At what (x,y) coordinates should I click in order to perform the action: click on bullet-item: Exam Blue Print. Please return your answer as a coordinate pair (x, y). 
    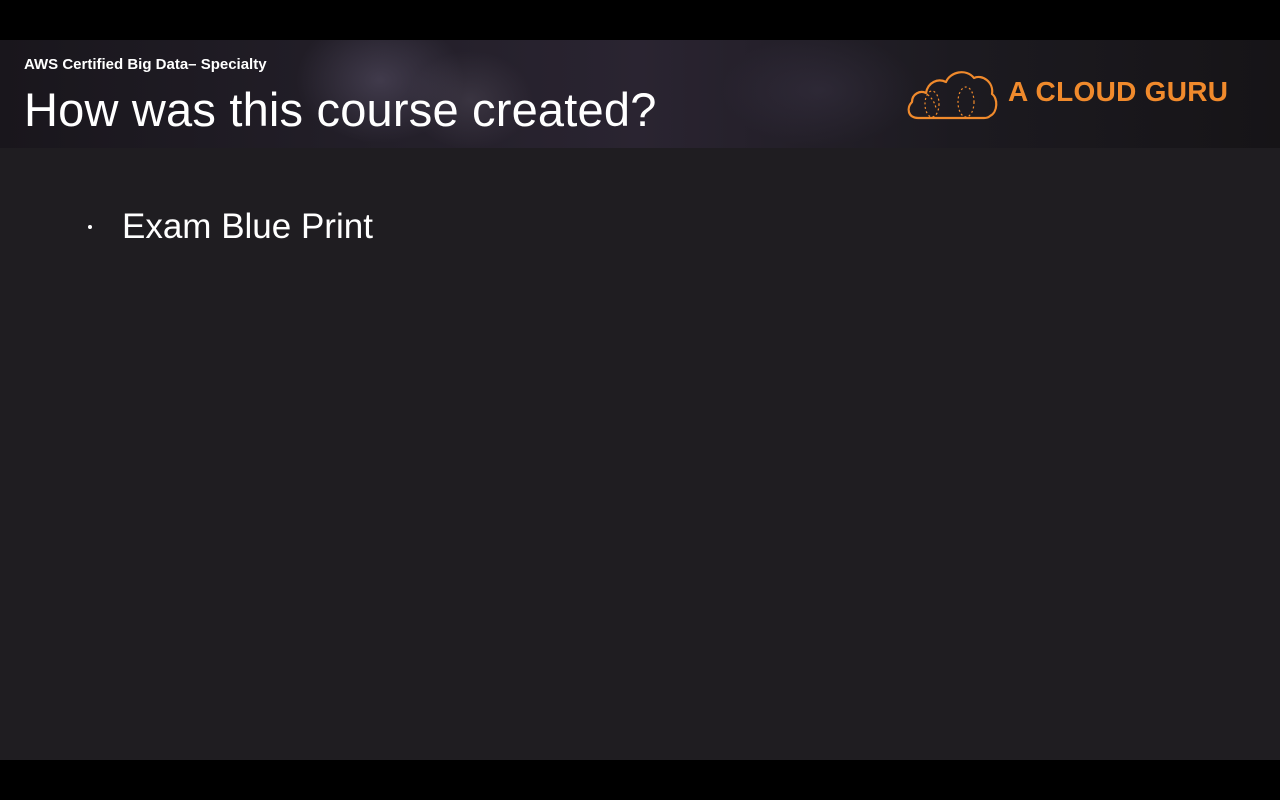
    Looking at the image, I should click on (228, 227).